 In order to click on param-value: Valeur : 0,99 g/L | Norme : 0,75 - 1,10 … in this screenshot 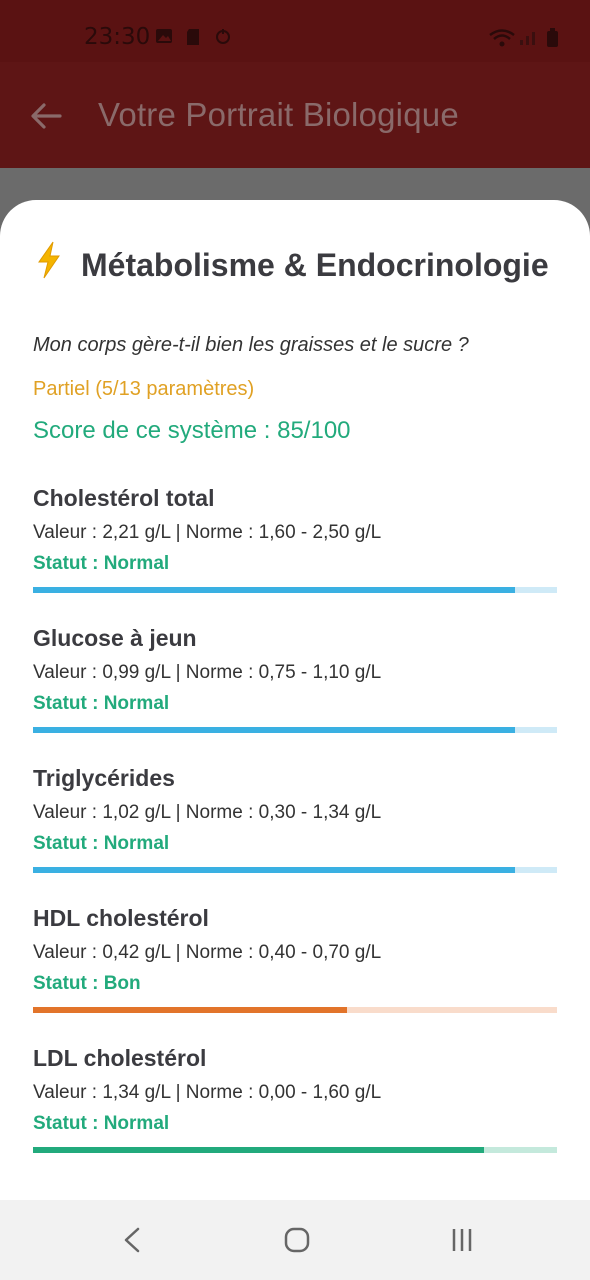, I will do `click(207, 672)`.